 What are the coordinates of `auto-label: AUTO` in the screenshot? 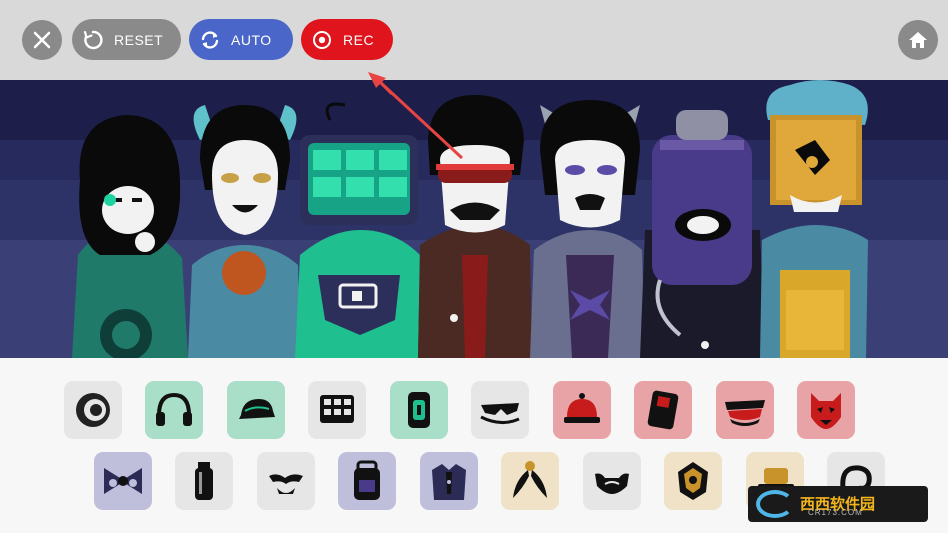 It's located at (251, 39).